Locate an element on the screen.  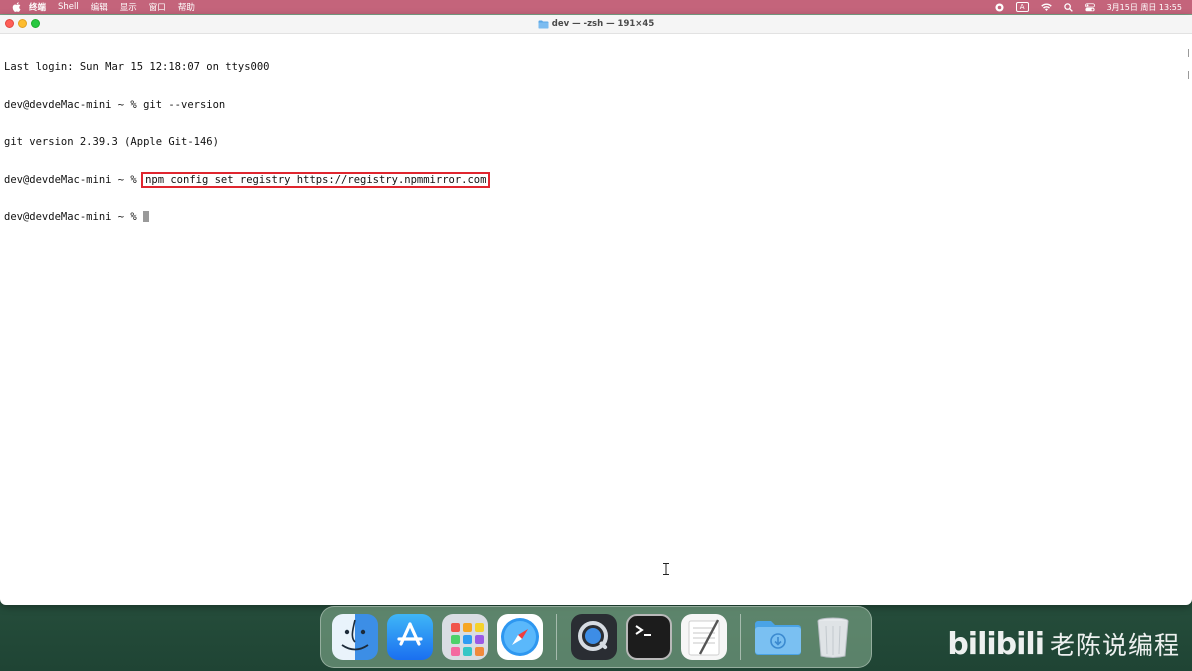
menu-bar: 终端 Shell 编辑 显示 窗口 帮助 A 3月15日 周日 13:55 is located at coordinates (596, 7).